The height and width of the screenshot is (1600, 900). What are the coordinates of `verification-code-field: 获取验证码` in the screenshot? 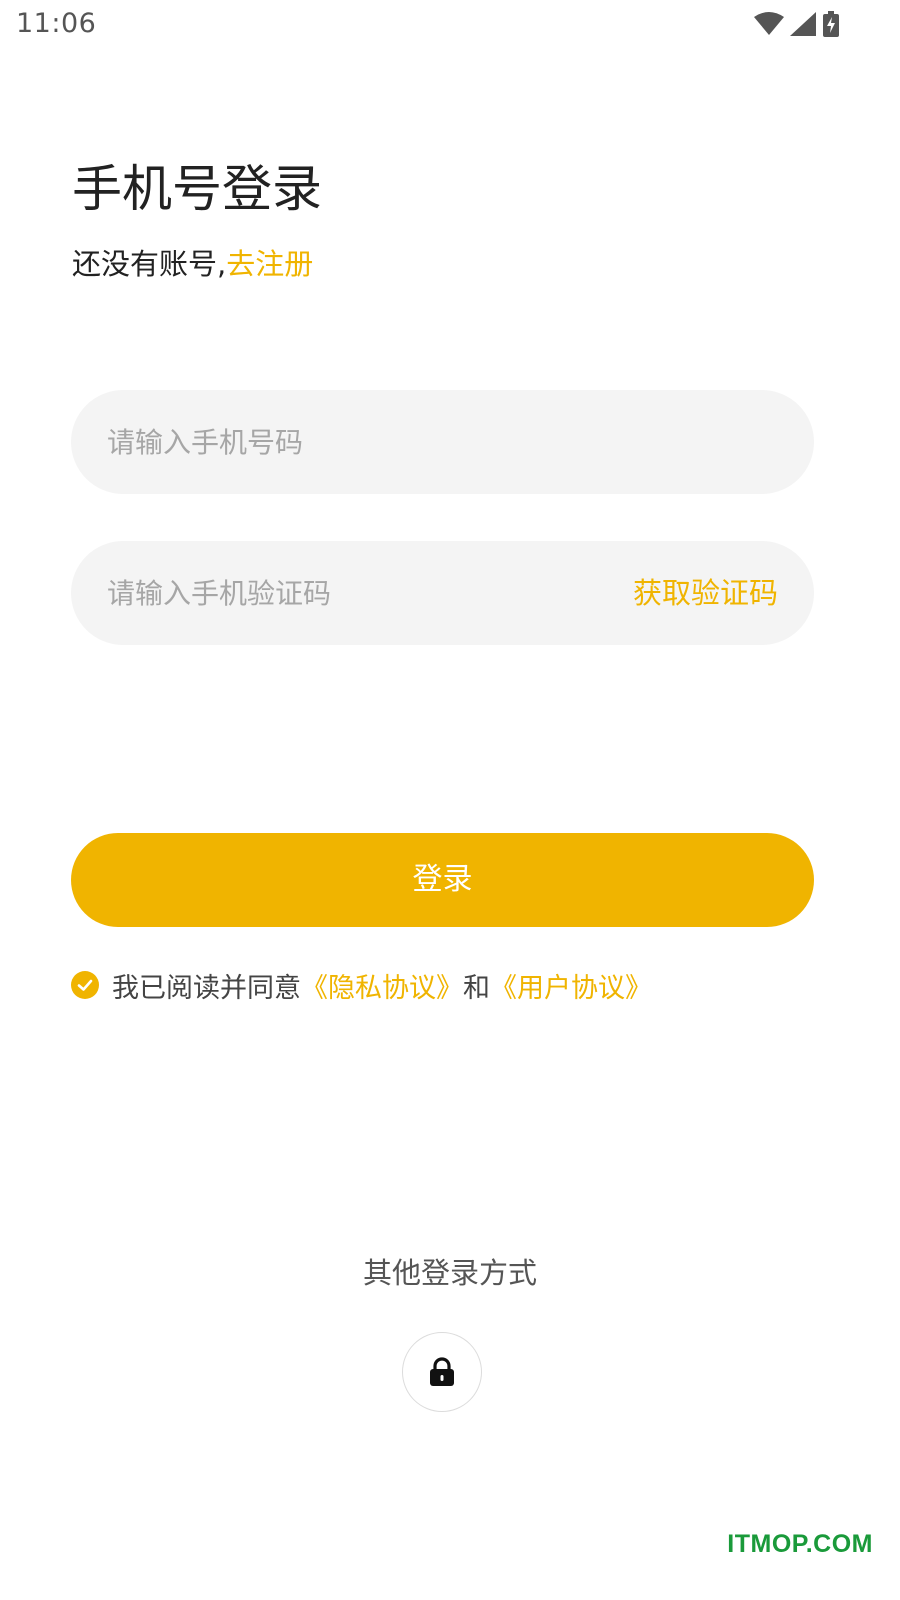 It's located at (442, 593).